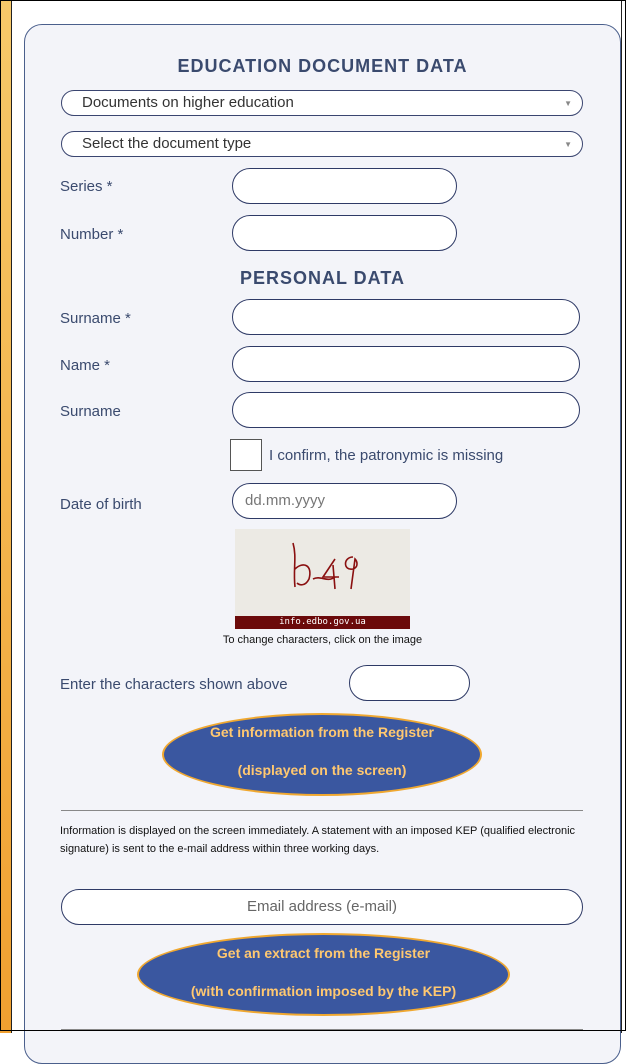 This screenshot has width=628, height=1064. I want to click on patronymic-input, so click(406, 410).